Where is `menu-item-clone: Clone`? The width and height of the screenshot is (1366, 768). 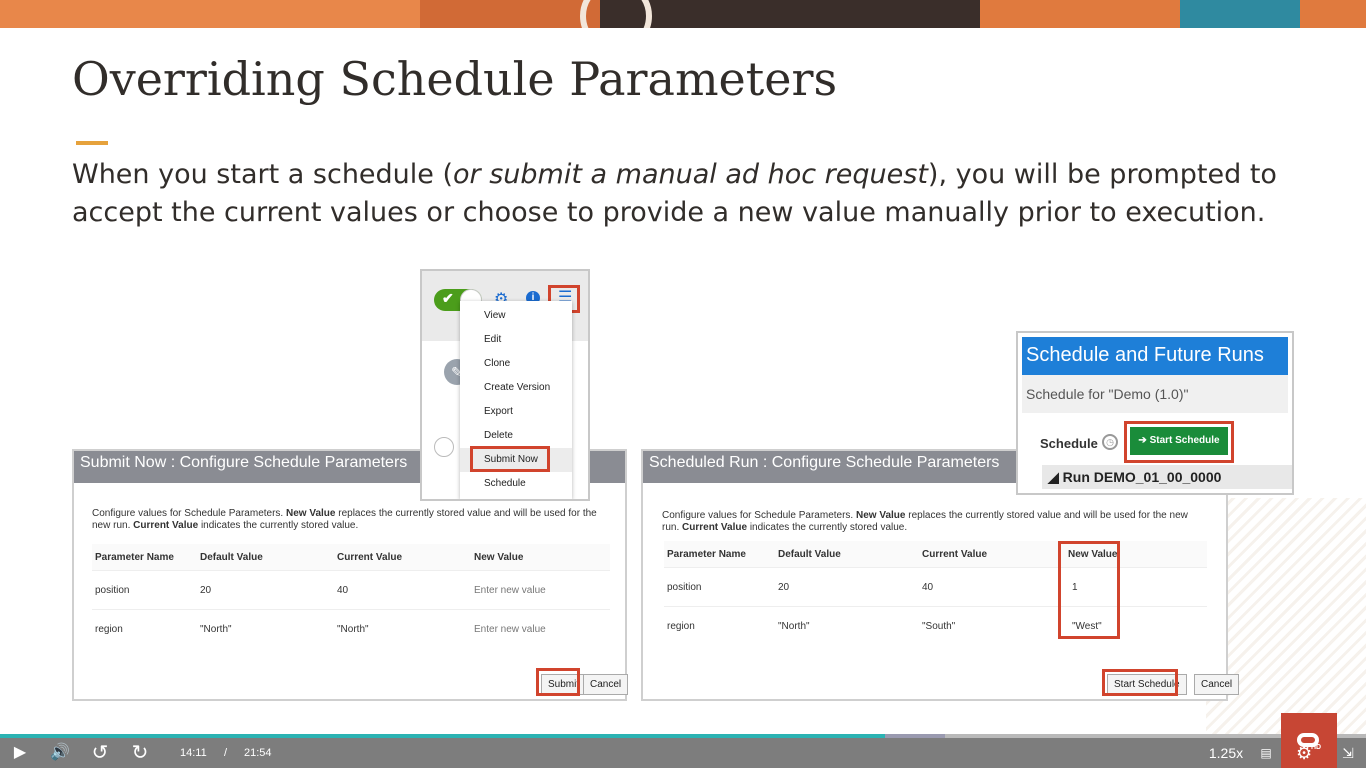 menu-item-clone: Clone is located at coordinates (516, 364).